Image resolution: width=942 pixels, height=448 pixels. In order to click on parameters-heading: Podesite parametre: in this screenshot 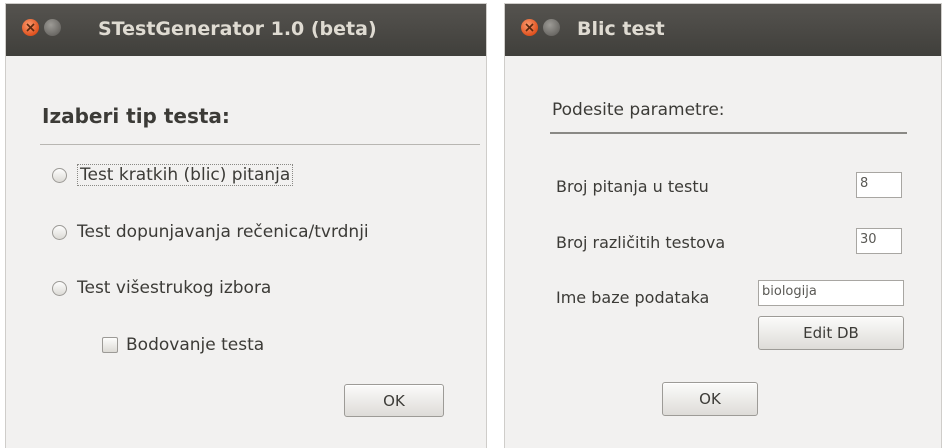, I will do `click(638, 110)`.